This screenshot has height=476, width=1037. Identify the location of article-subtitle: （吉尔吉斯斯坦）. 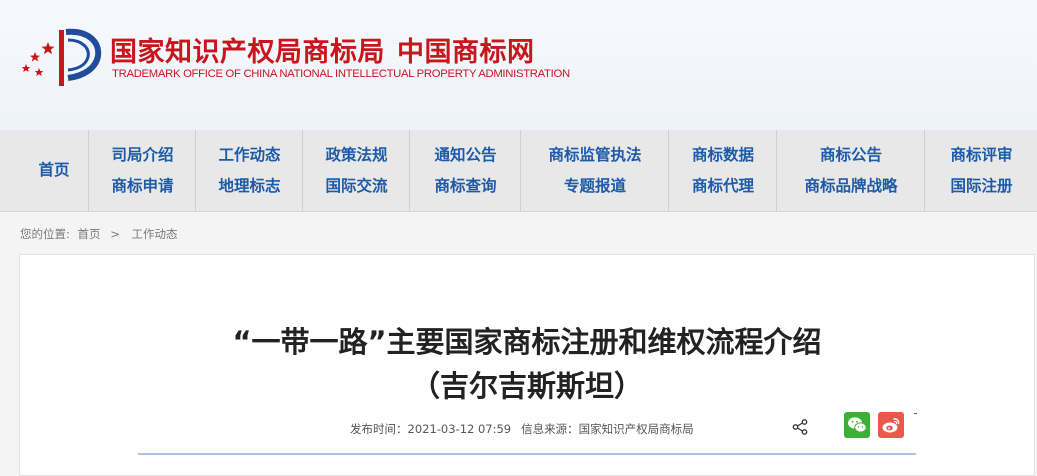
(526, 386).